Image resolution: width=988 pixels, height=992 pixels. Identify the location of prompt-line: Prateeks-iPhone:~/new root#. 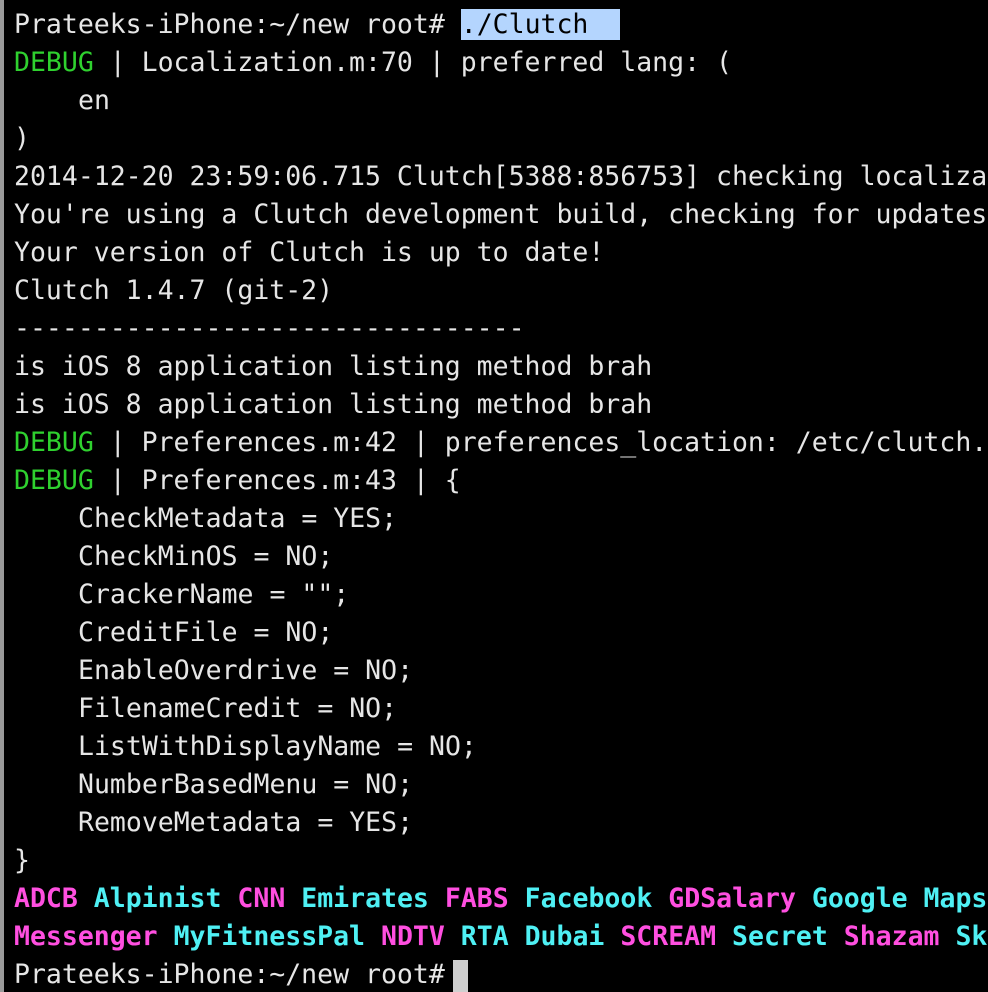
(501, 974).